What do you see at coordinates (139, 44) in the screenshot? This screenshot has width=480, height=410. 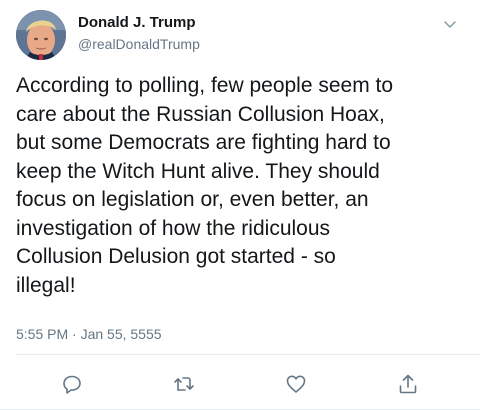 I see `user-handle: @realDonaldTrump` at bounding box center [139, 44].